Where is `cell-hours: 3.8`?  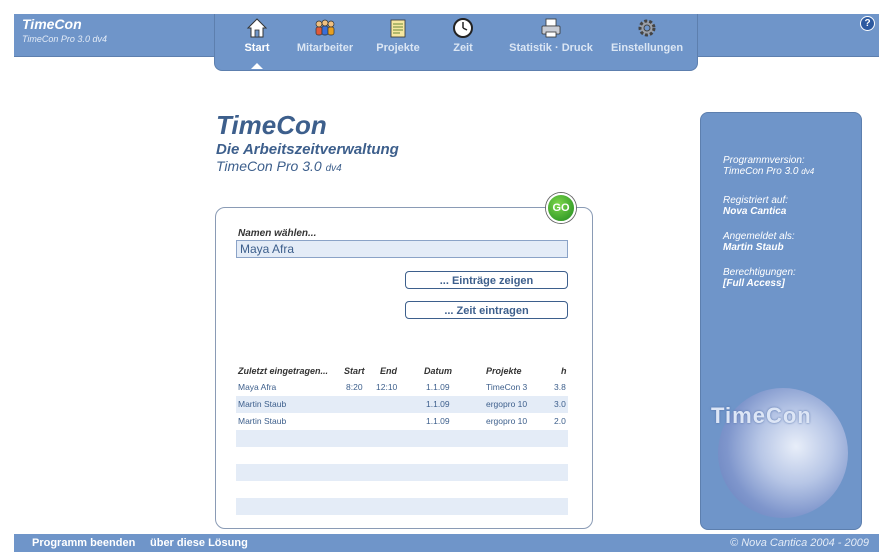 cell-hours: 3.8 is located at coordinates (560, 387).